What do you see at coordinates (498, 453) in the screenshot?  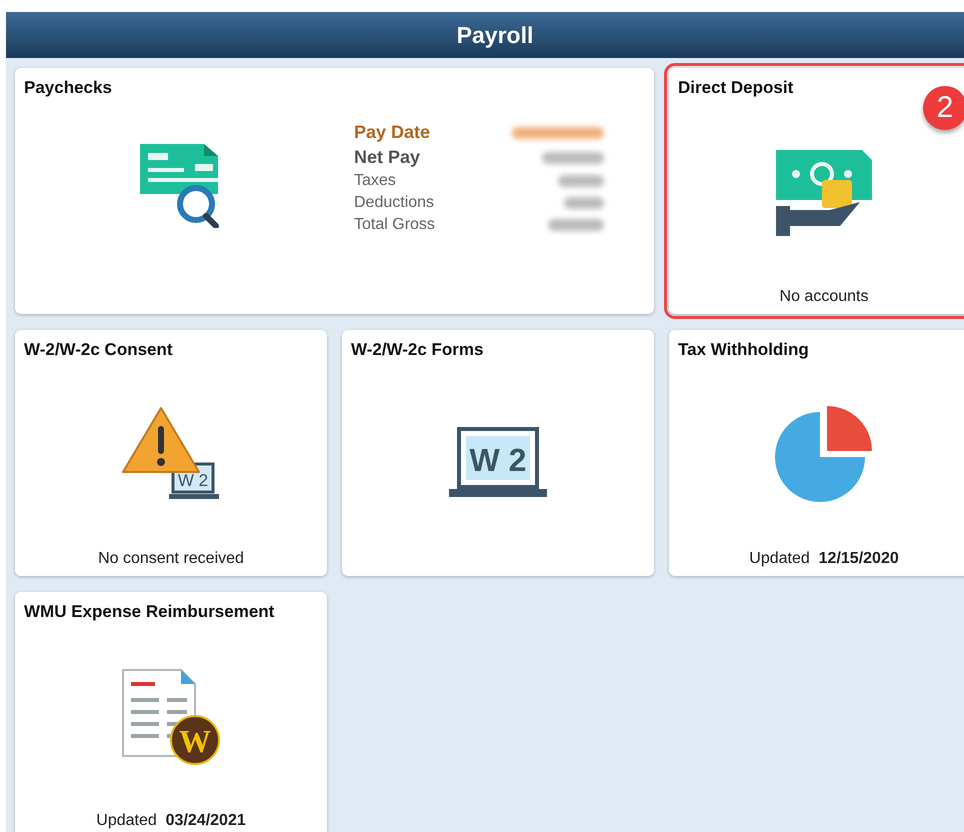 I see `tile: W-2/W-2c Forms W 2` at bounding box center [498, 453].